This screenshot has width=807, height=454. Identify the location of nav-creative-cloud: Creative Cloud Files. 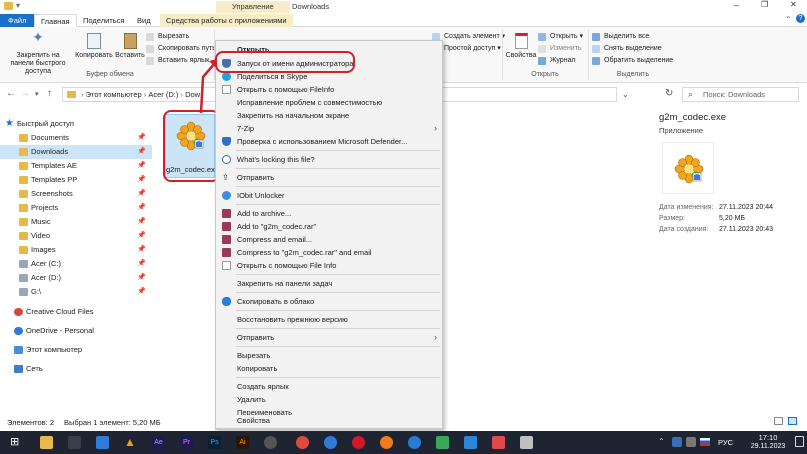
(76, 312).